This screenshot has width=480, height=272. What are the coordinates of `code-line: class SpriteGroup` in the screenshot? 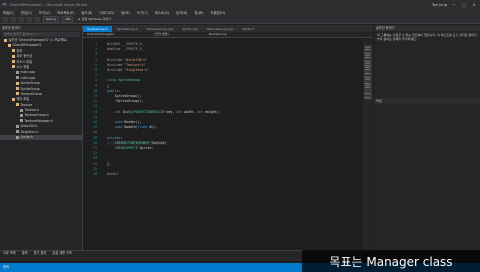 It's located at (123, 80).